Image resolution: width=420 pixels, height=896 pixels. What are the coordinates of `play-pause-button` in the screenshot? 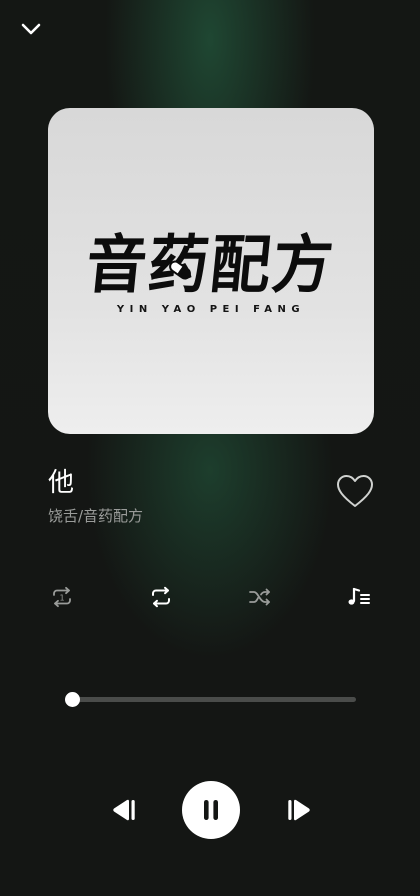 It's located at (211, 810).